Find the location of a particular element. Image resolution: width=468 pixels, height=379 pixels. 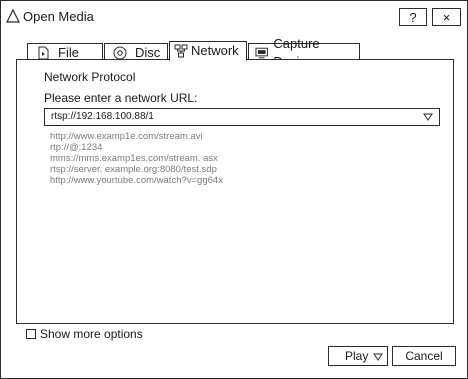

url-example: rtp://@:1234 is located at coordinates (76, 147).